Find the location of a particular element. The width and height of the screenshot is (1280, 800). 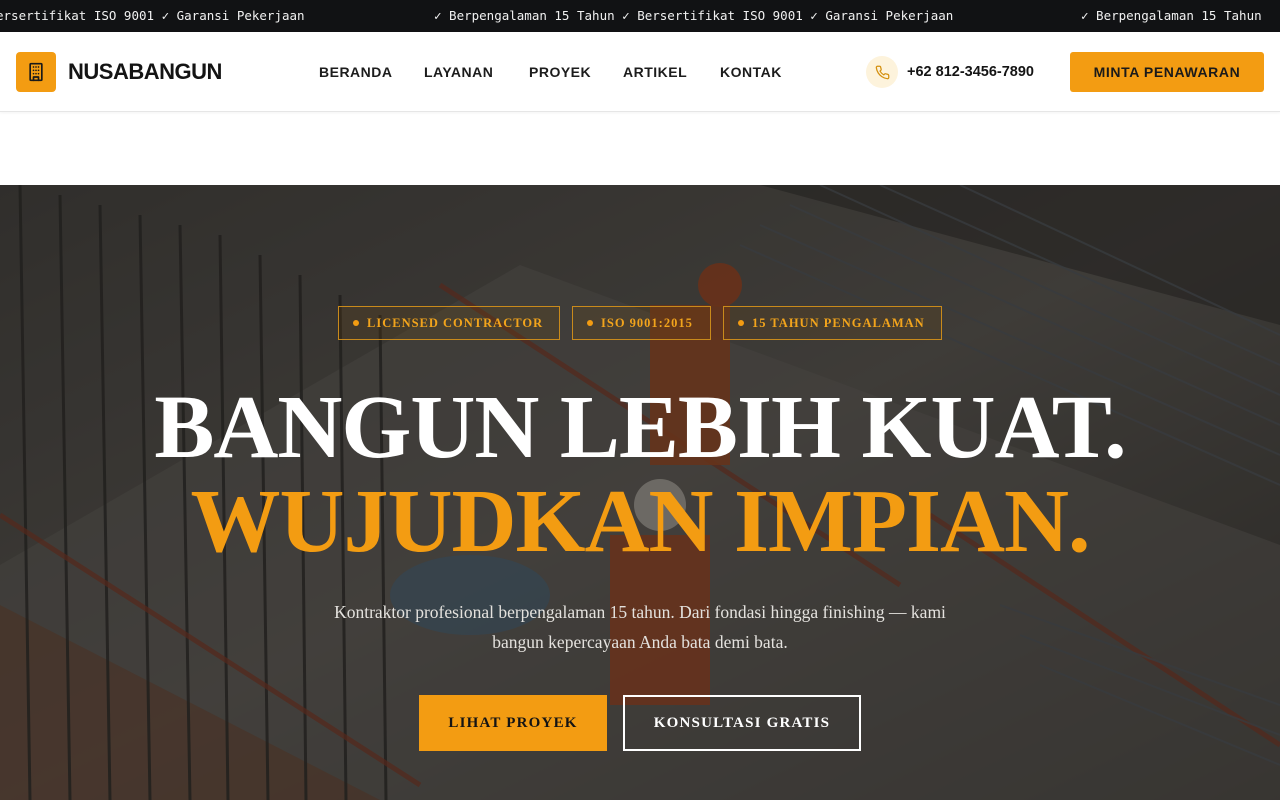

logo is located at coordinates (36, 72).